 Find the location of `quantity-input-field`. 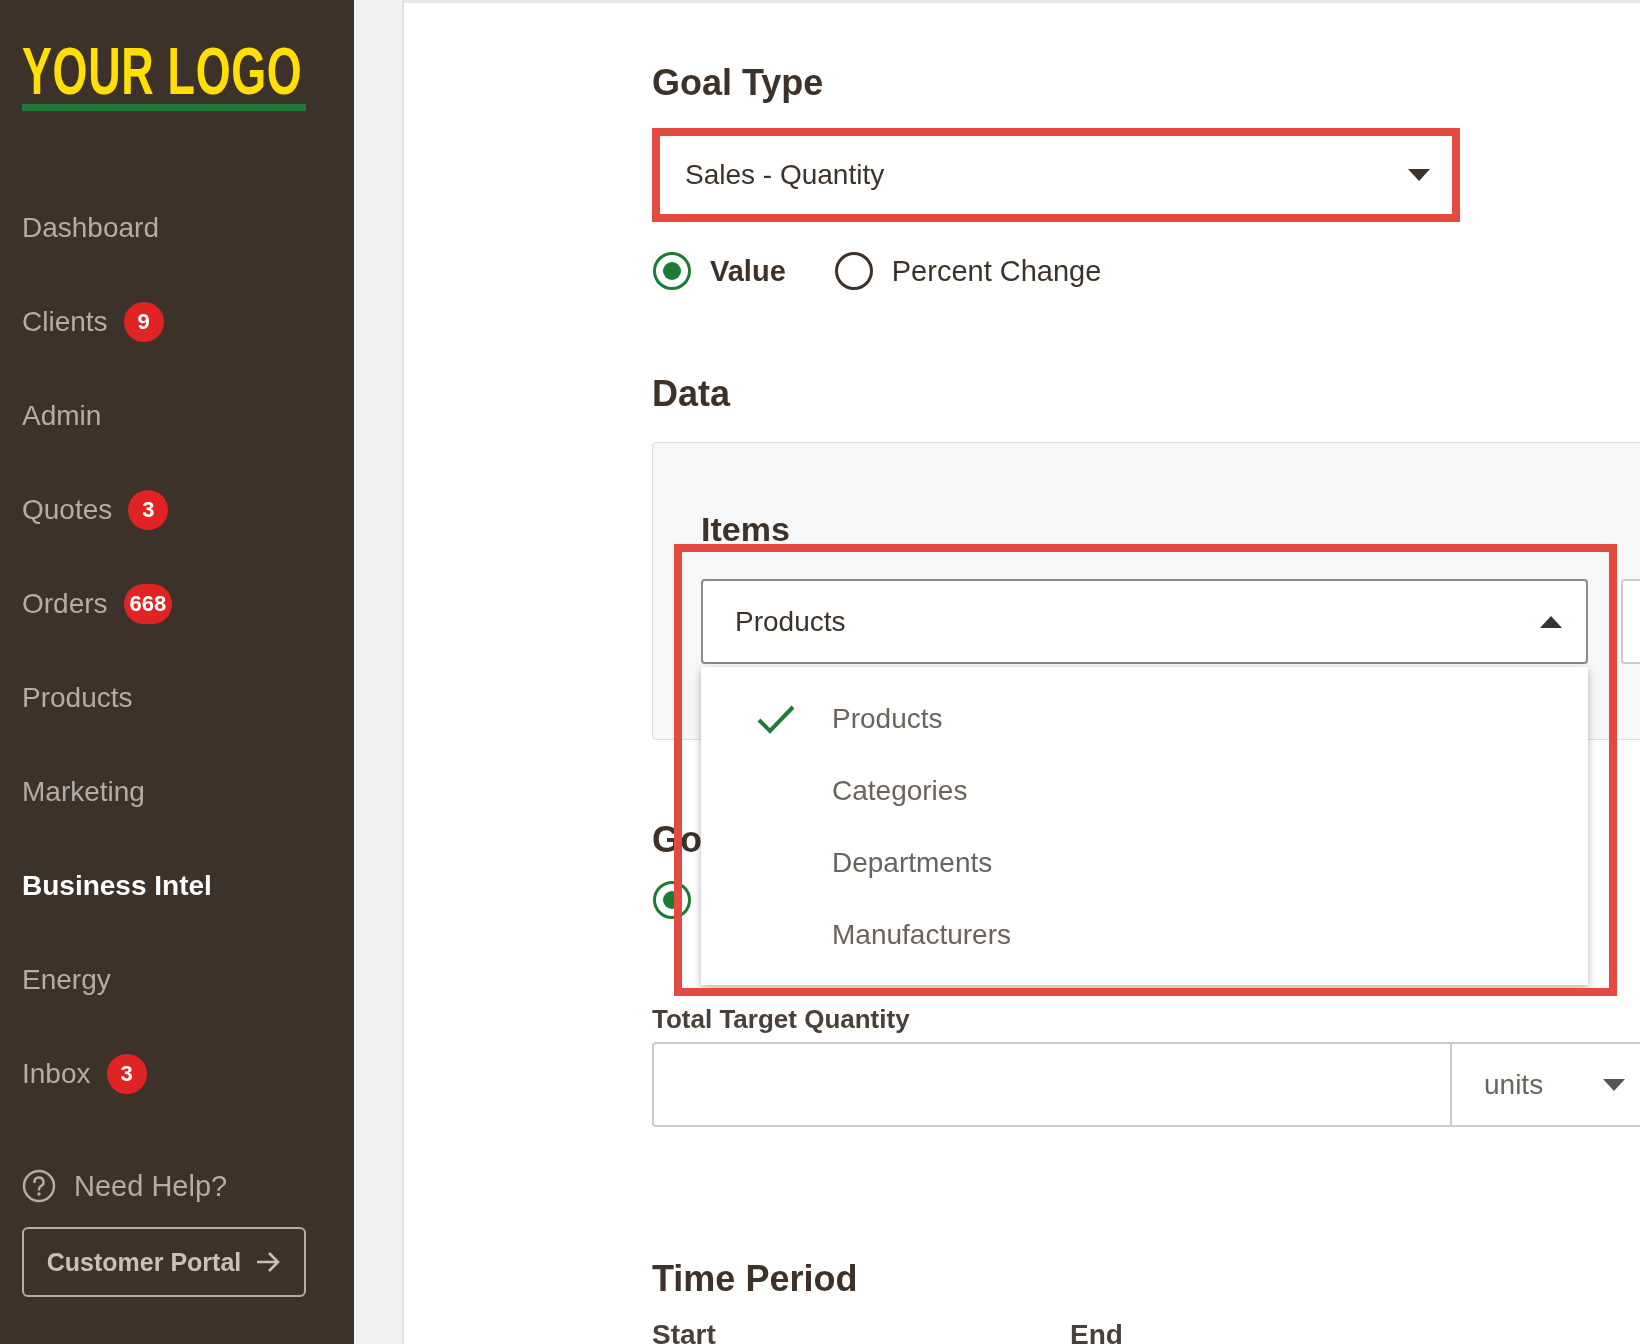

quantity-input-field is located at coordinates (1052, 1084).